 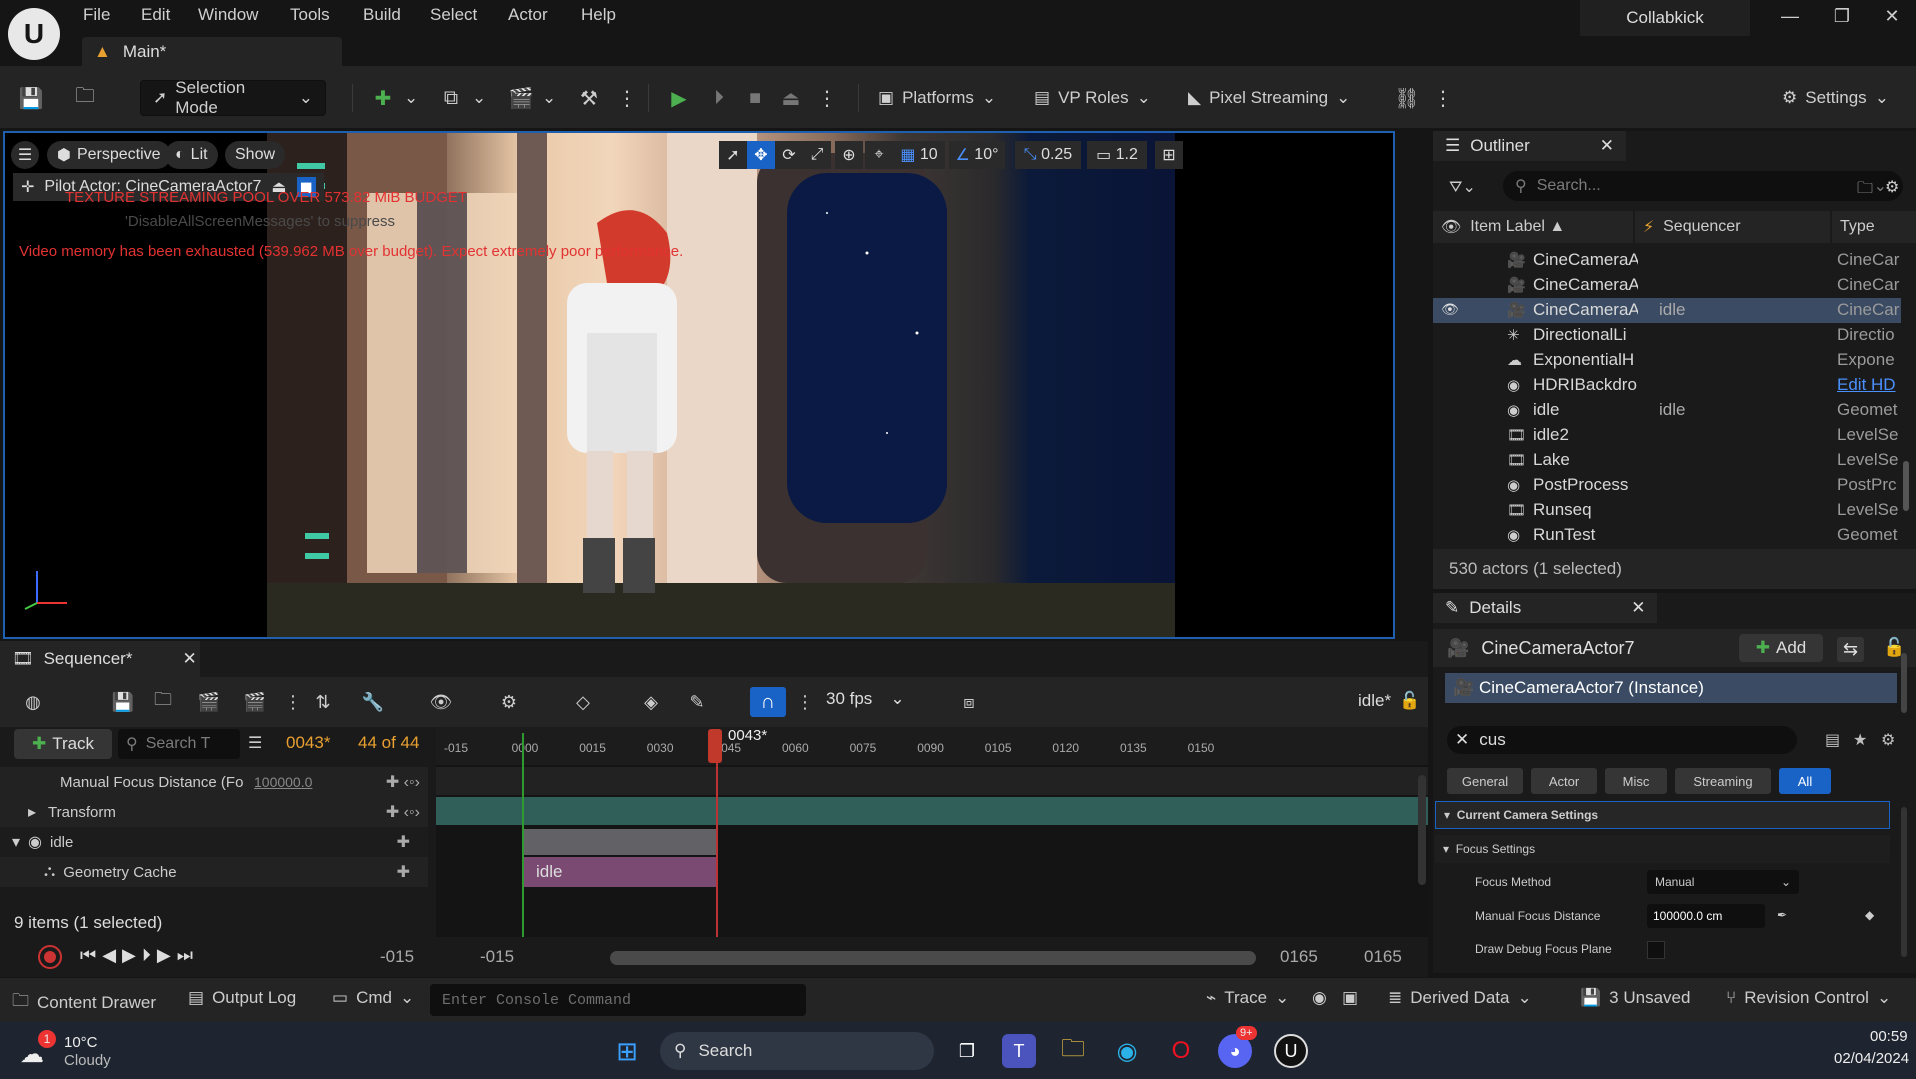 What do you see at coordinates (933, 958) in the screenshot?
I see `range-scrollbar` at bounding box center [933, 958].